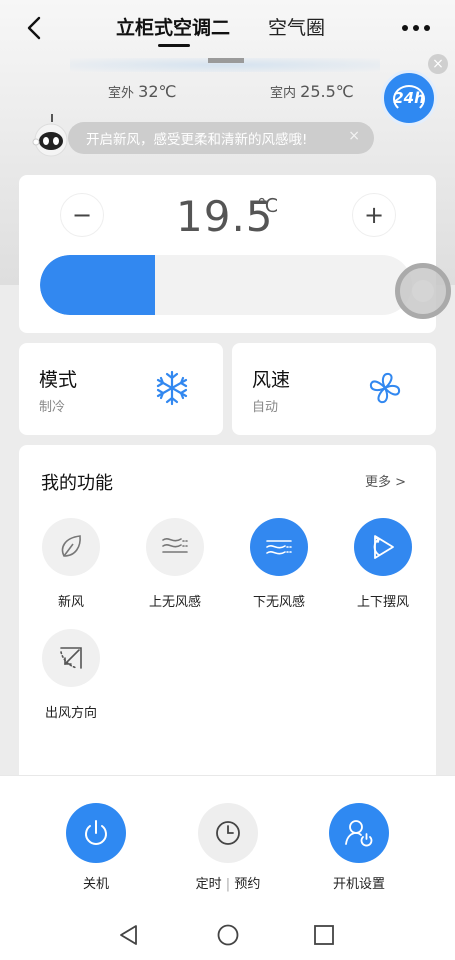  Describe the element at coordinates (271, 380) in the screenshot. I see `fan-title: 风速` at that location.